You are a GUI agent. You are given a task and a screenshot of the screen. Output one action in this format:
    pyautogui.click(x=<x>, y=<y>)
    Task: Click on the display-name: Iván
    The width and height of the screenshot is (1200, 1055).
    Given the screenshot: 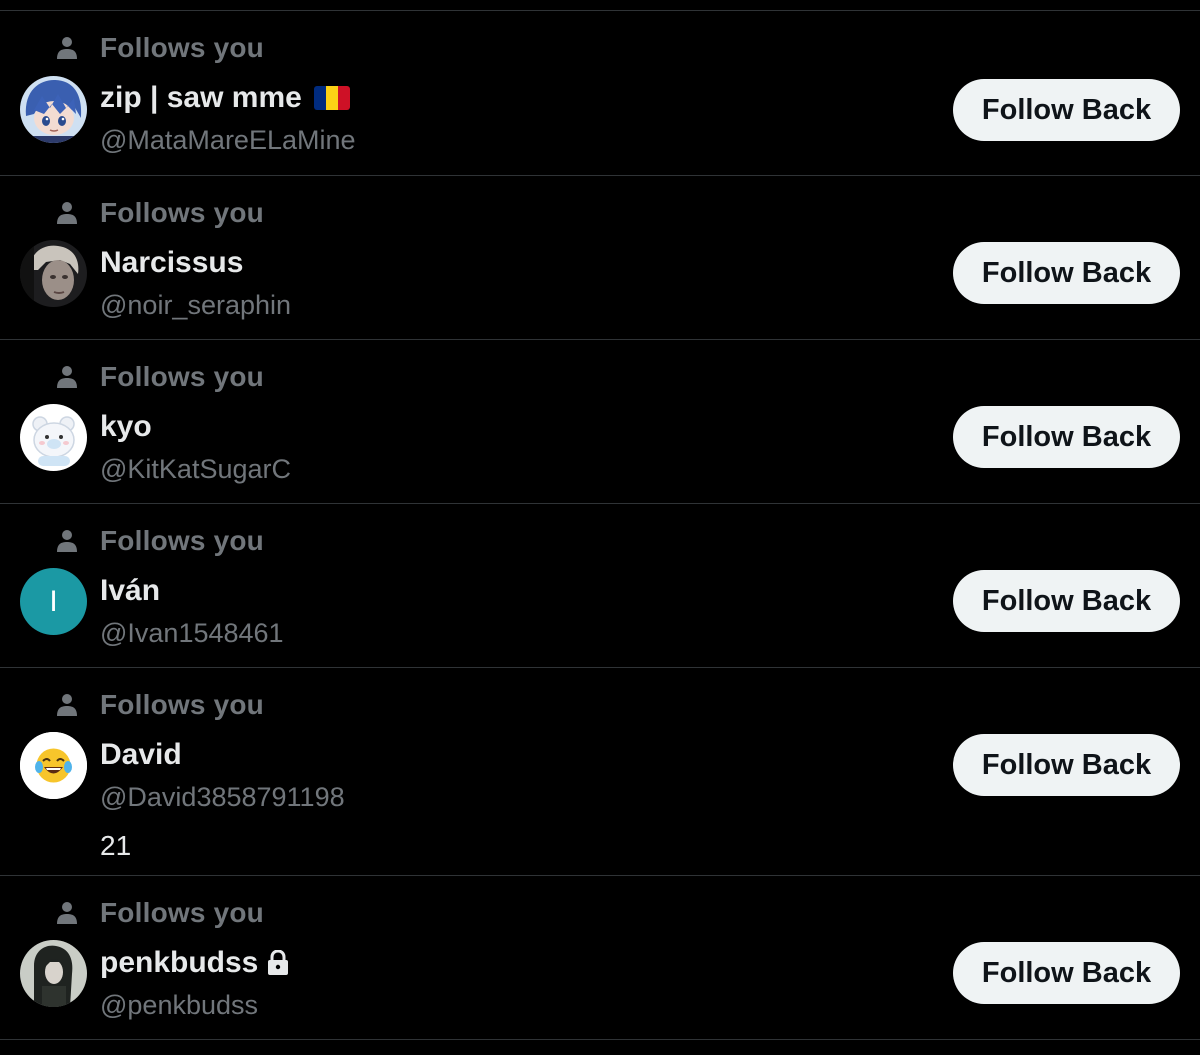 What is the action you would take?
    pyautogui.click(x=130, y=591)
    